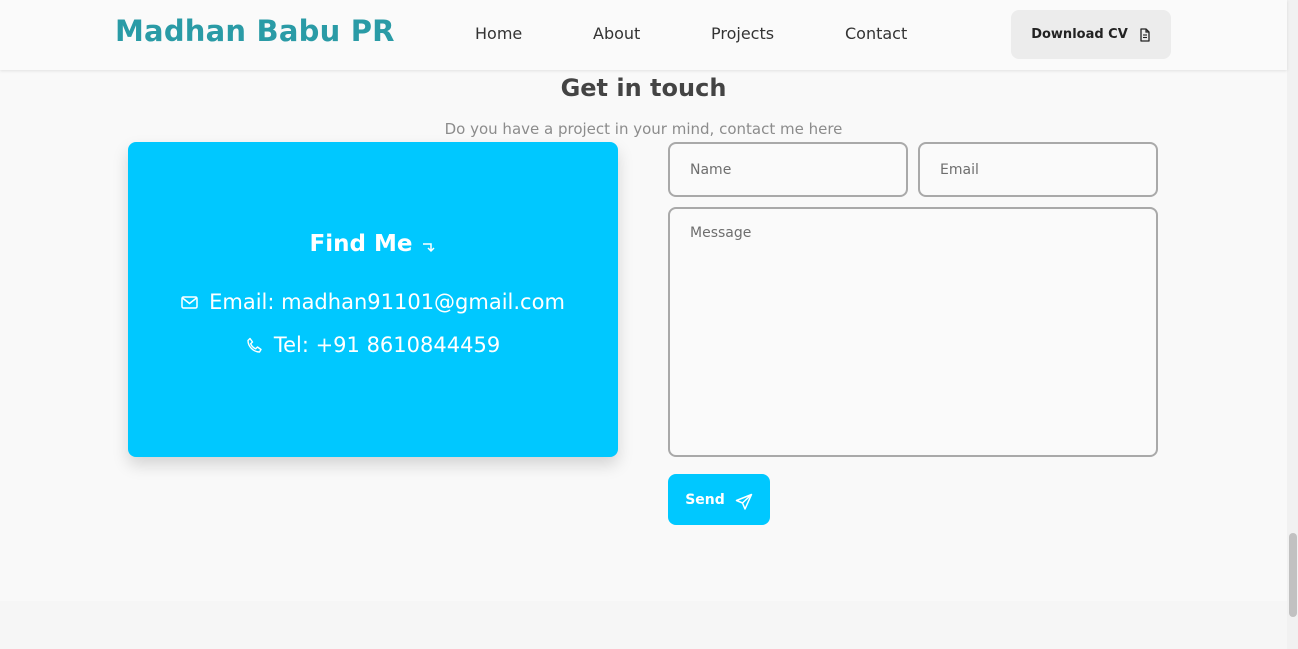 This screenshot has height=649, width=1298. Describe the element at coordinates (913, 332) in the screenshot. I see `message-textarea` at that location.